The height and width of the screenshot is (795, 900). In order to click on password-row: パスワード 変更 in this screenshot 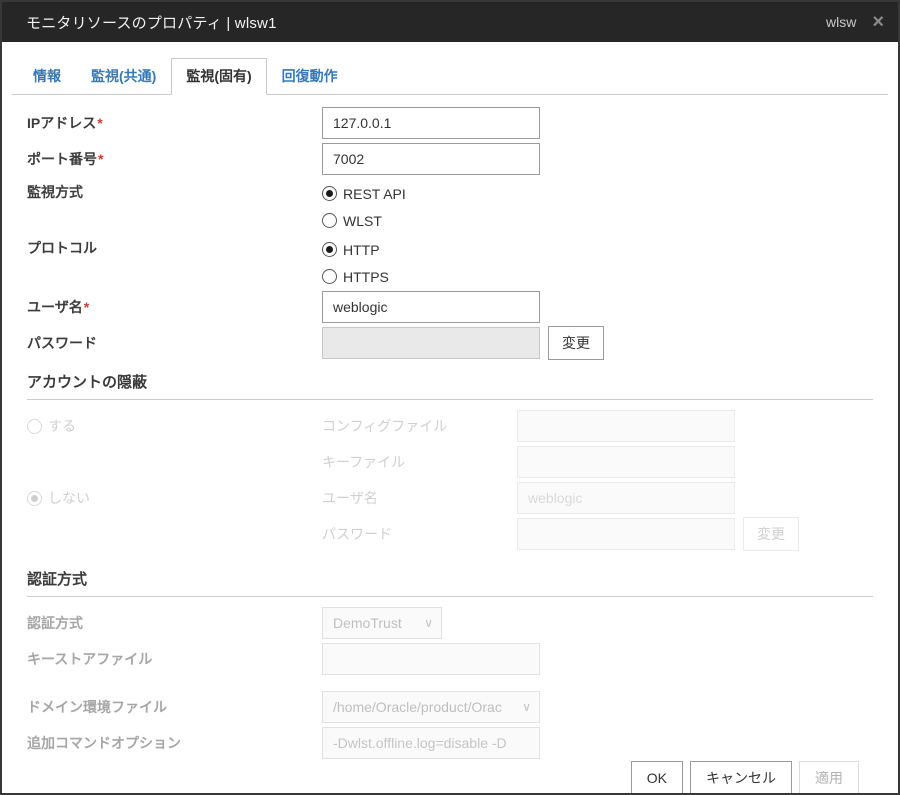, I will do `click(450, 343)`.